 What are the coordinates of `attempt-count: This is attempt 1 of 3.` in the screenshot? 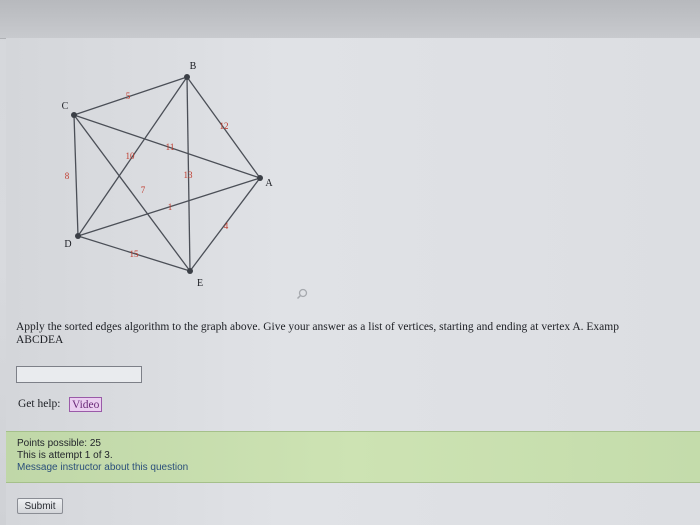 It's located at (65, 455).